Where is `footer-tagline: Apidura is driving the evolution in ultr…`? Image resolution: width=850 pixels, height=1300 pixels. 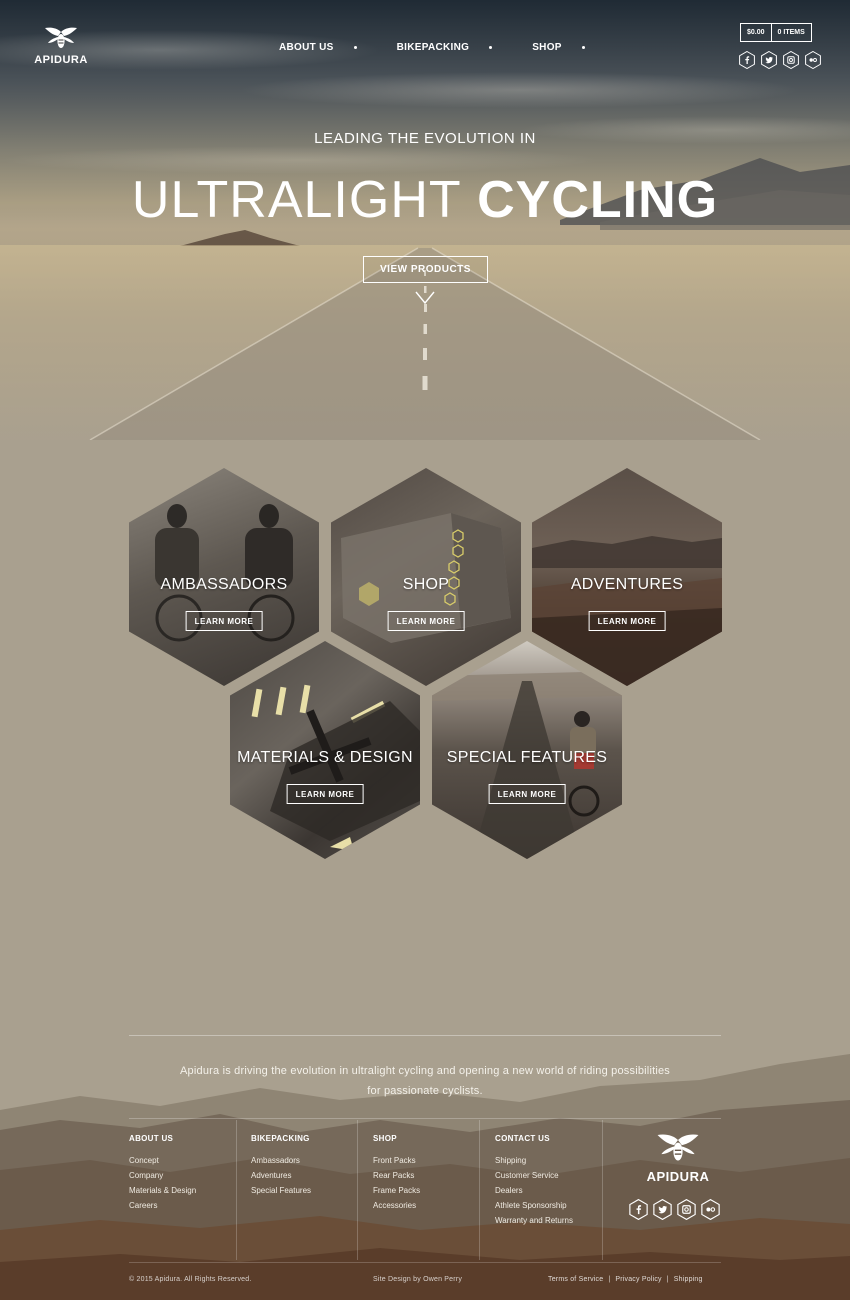
footer-tagline: Apidura is driving the evolution in ultr… is located at coordinates (425, 1081).